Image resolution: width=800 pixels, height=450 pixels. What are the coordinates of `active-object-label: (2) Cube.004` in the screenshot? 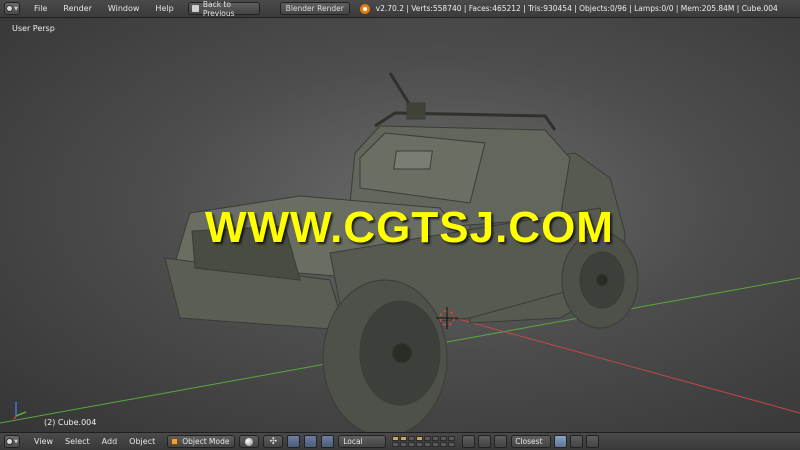 It's located at (70, 422).